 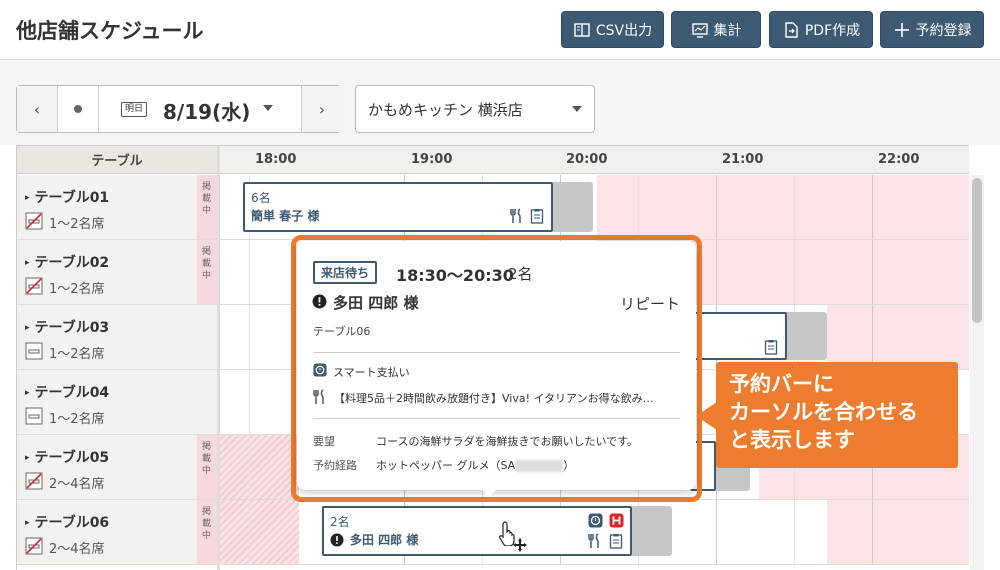 I want to click on document-arrow-icon, so click(x=791, y=29).